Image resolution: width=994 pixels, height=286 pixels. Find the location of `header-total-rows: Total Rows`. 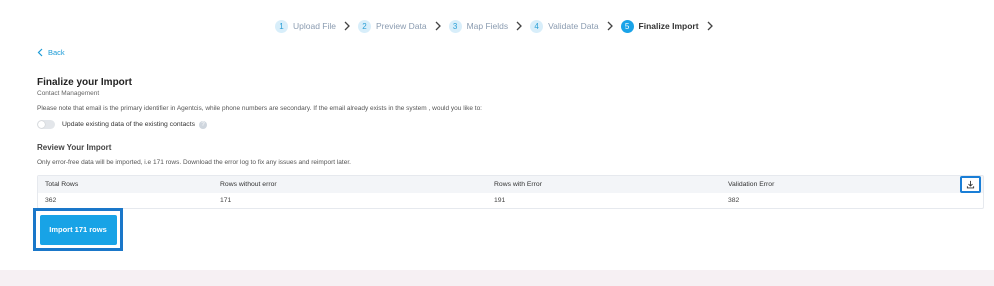

header-total-rows: Total Rows is located at coordinates (62, 184).